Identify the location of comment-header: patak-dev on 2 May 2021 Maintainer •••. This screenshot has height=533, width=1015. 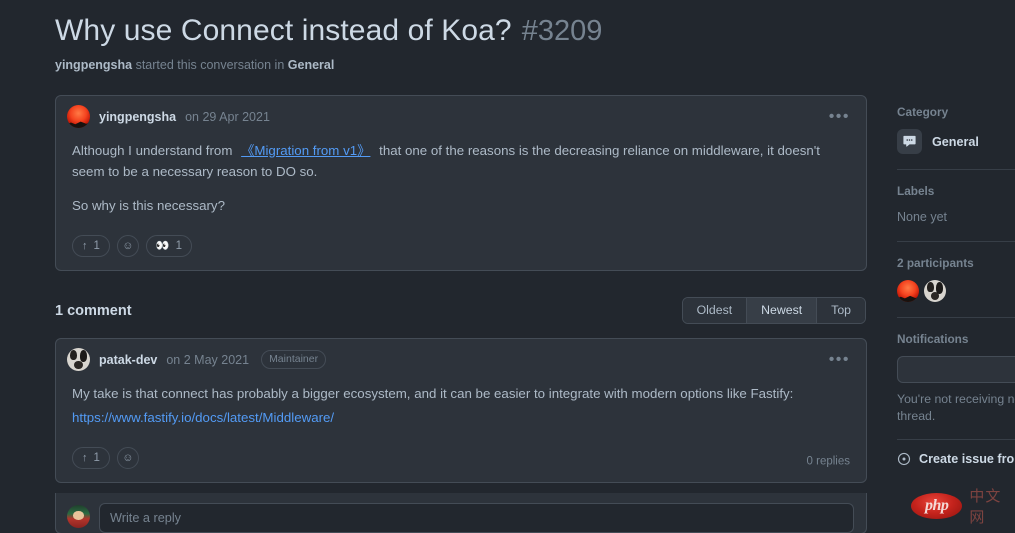
(461, 359).